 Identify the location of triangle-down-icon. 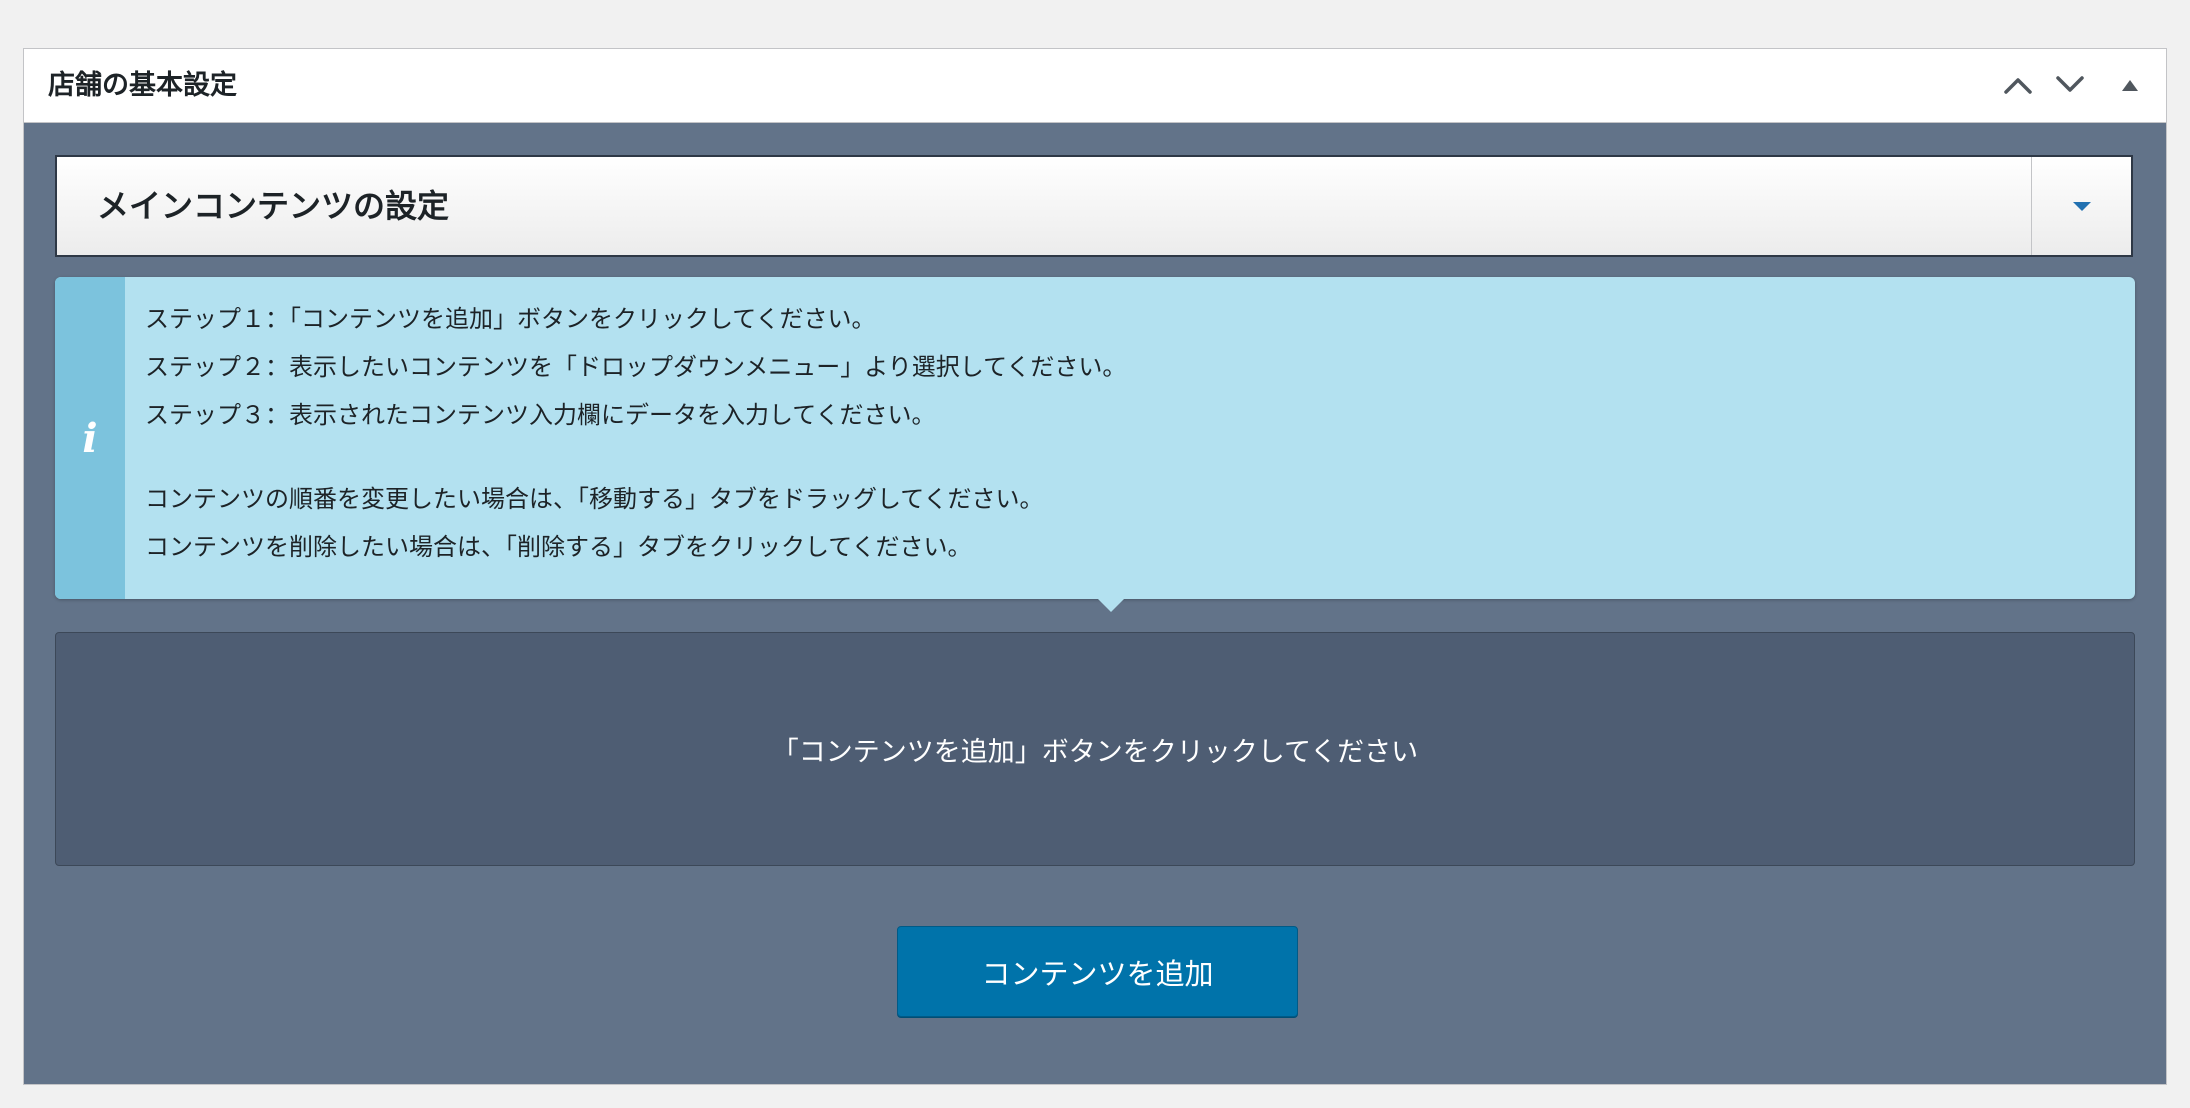
(2081, 206).